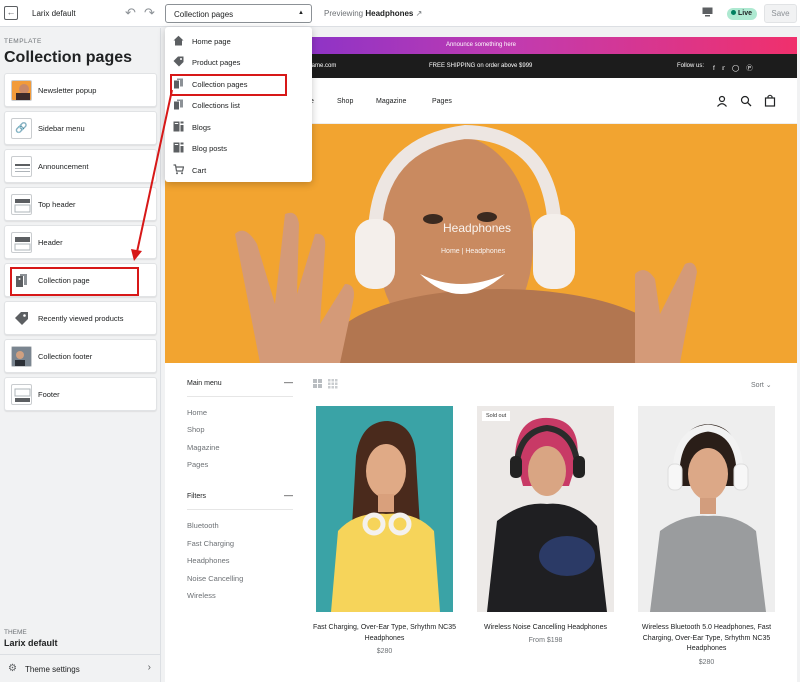 Image resolution: width=800 pixels, height=682 pixels. What do you see at coordinates (196, 496) in the screenshot?
I see `filters-heading: Filters` at bounding box center [196, 496].